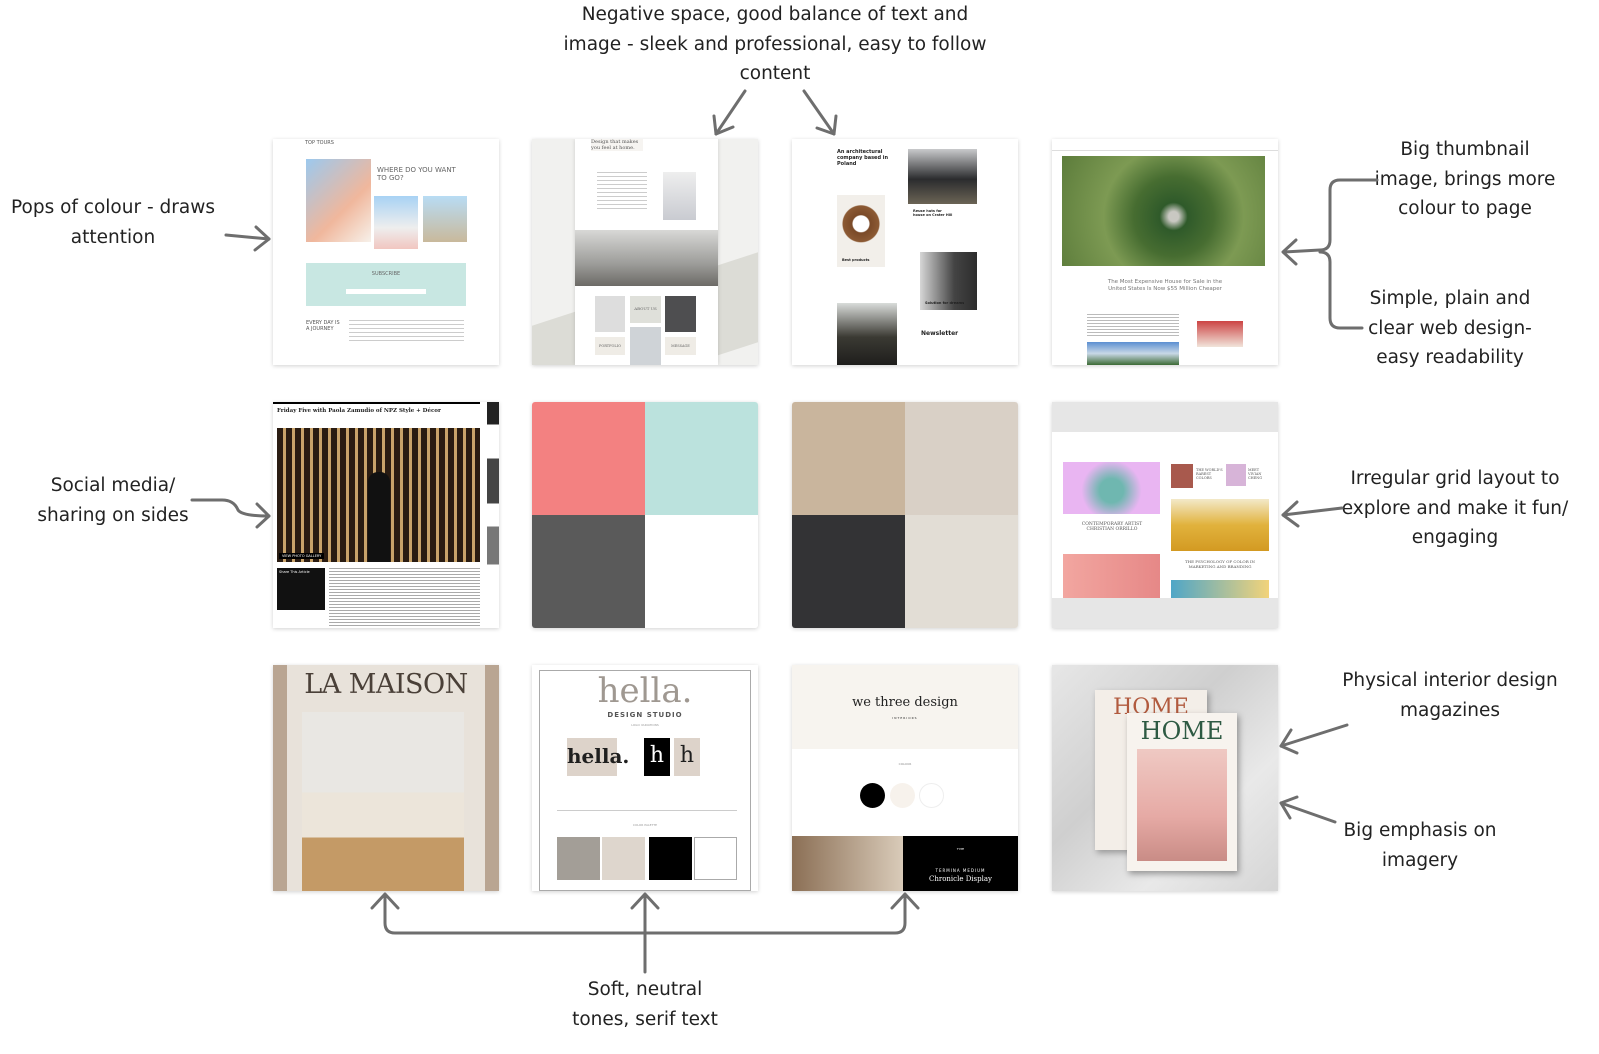  What do you see at coordinates (1330, 254) in the screenshot?
I see `bracket-arrow-icon` at bounding box center [1330, 254].